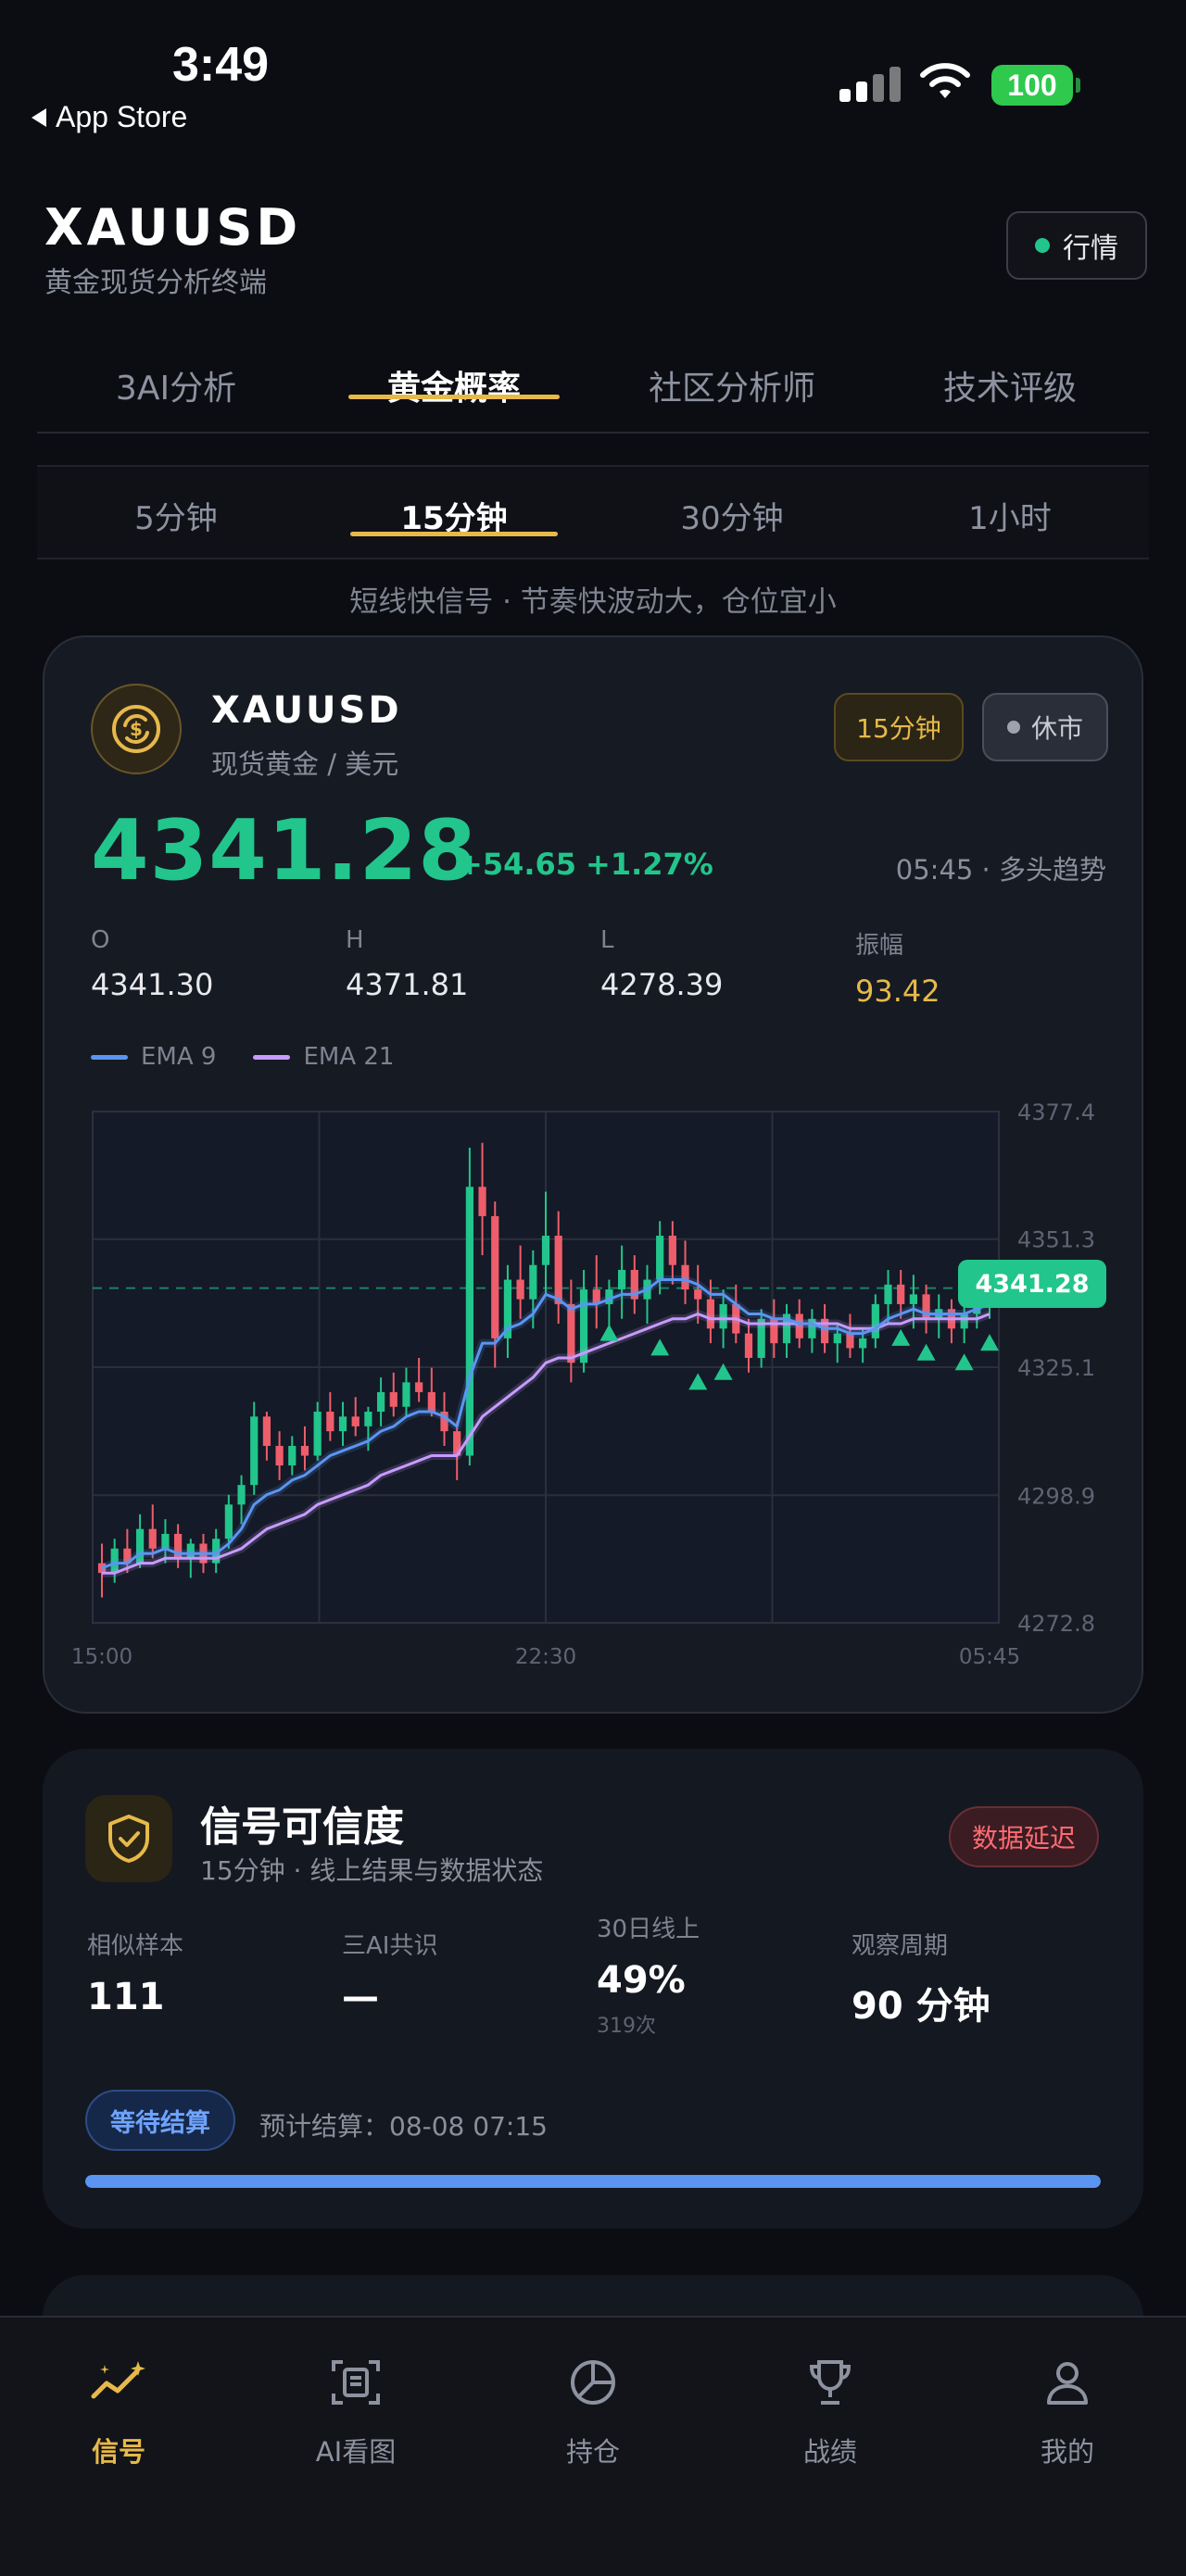 The image size is (1186, 2576). What do you see at coordinates (1024, 1836) in the screenshot?
I see `data-delay-badge: 数据延迟` at bounding box center [1024, 1836].